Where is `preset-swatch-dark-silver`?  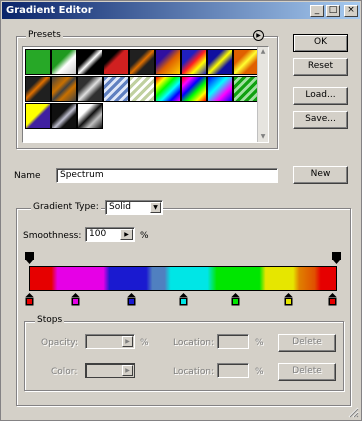
preset-swatch-dark-silver is located at coordinates (64, 116).